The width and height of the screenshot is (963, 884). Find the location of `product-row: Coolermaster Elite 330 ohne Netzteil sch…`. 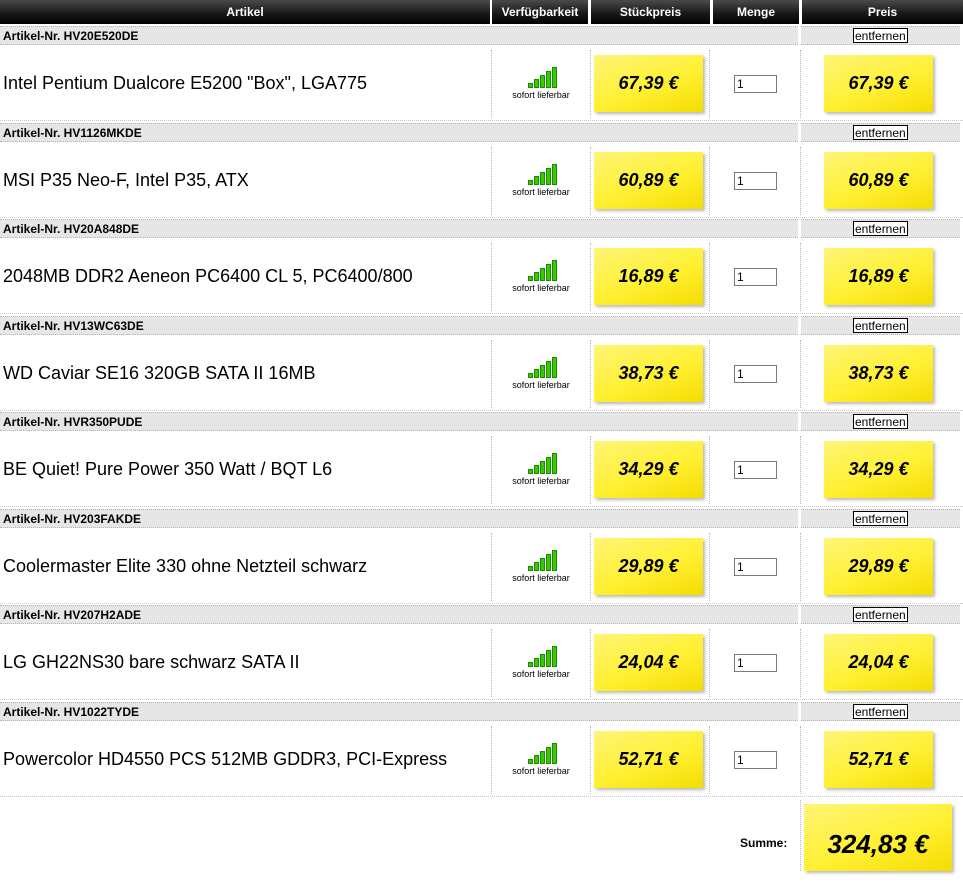

product-row: Coolermaster Elite 330 ohne Netzteil sch… is located at coordinates (481, 566).